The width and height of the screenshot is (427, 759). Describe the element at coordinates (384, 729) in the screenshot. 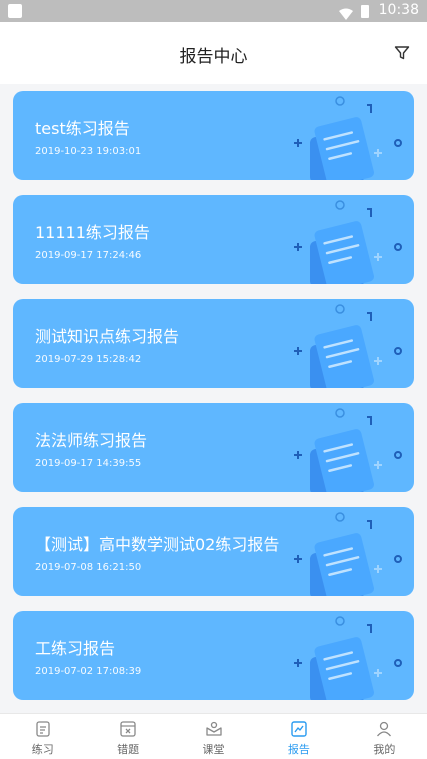

I see `profile-icon` at that location.